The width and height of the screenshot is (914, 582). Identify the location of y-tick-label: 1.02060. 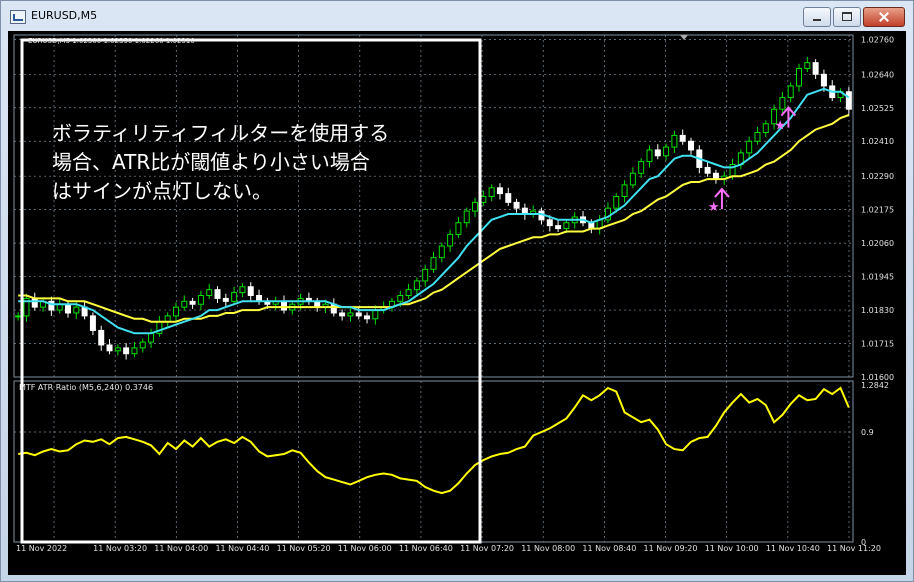
(877, 243).